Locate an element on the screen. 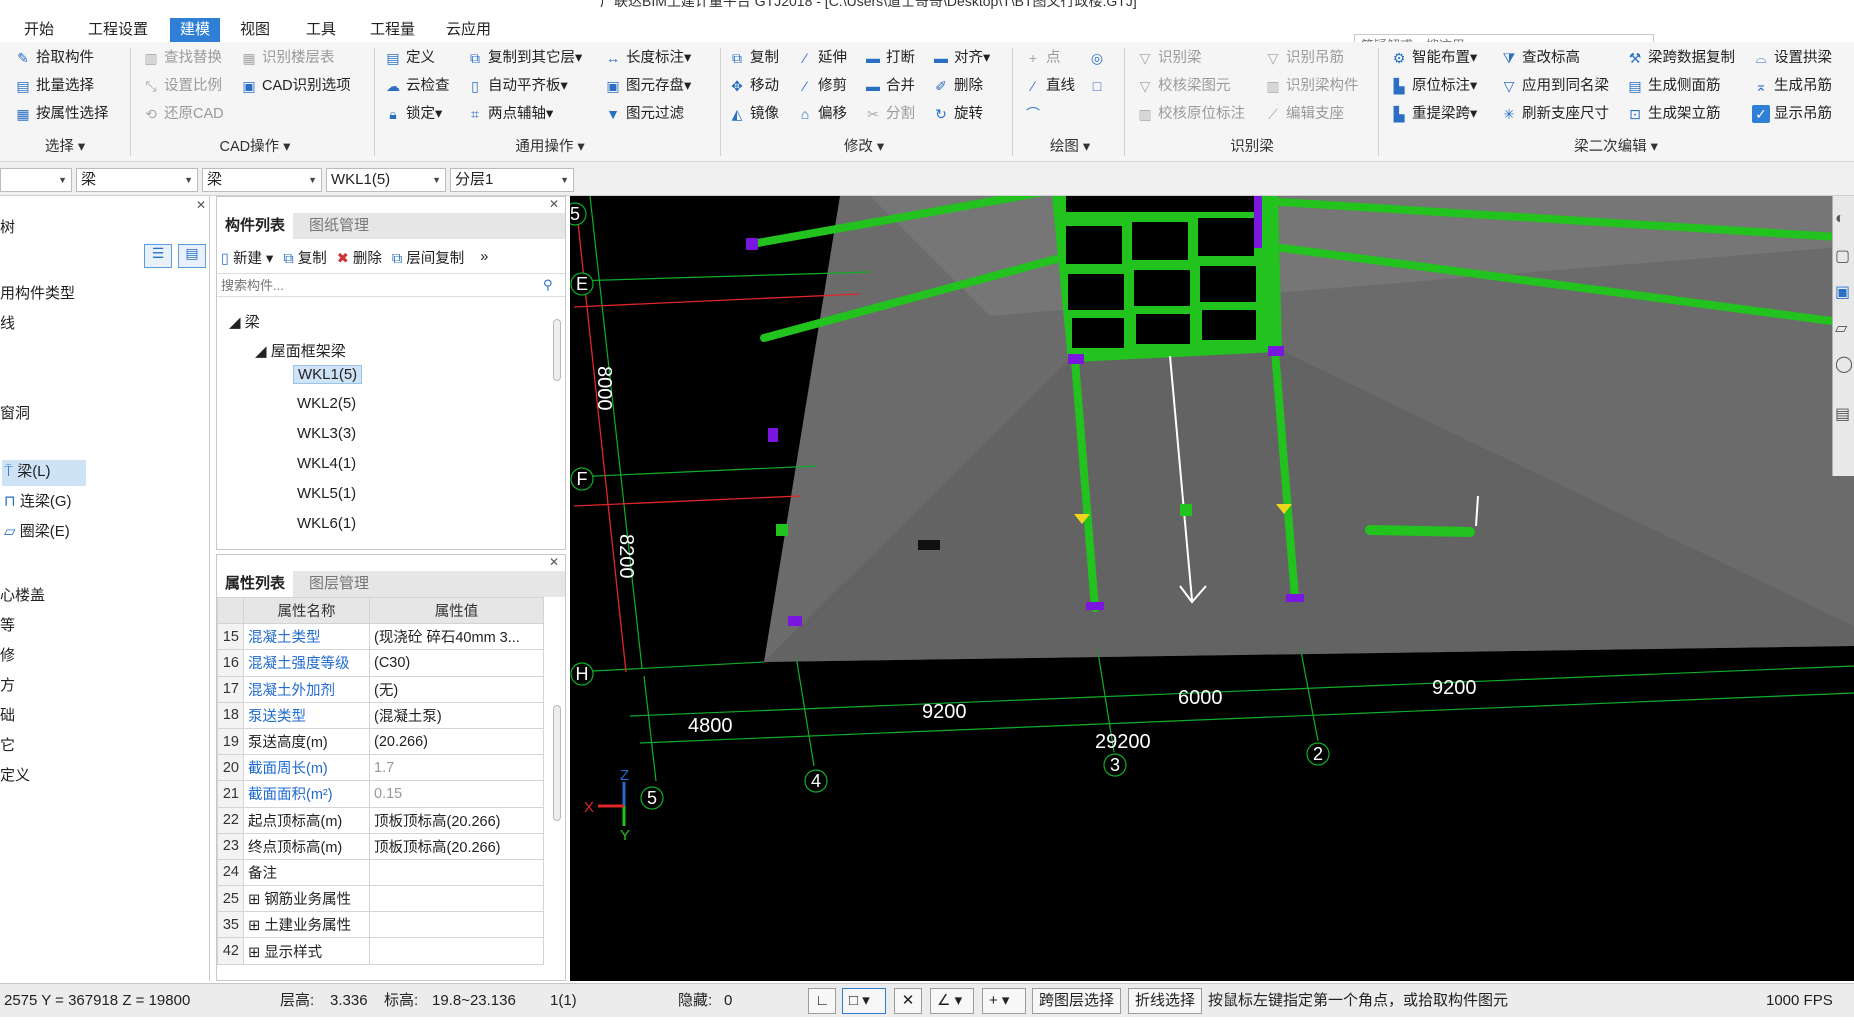  restore-cad-button: ⟲ 还原CAD is located at coordinates (183, 114).